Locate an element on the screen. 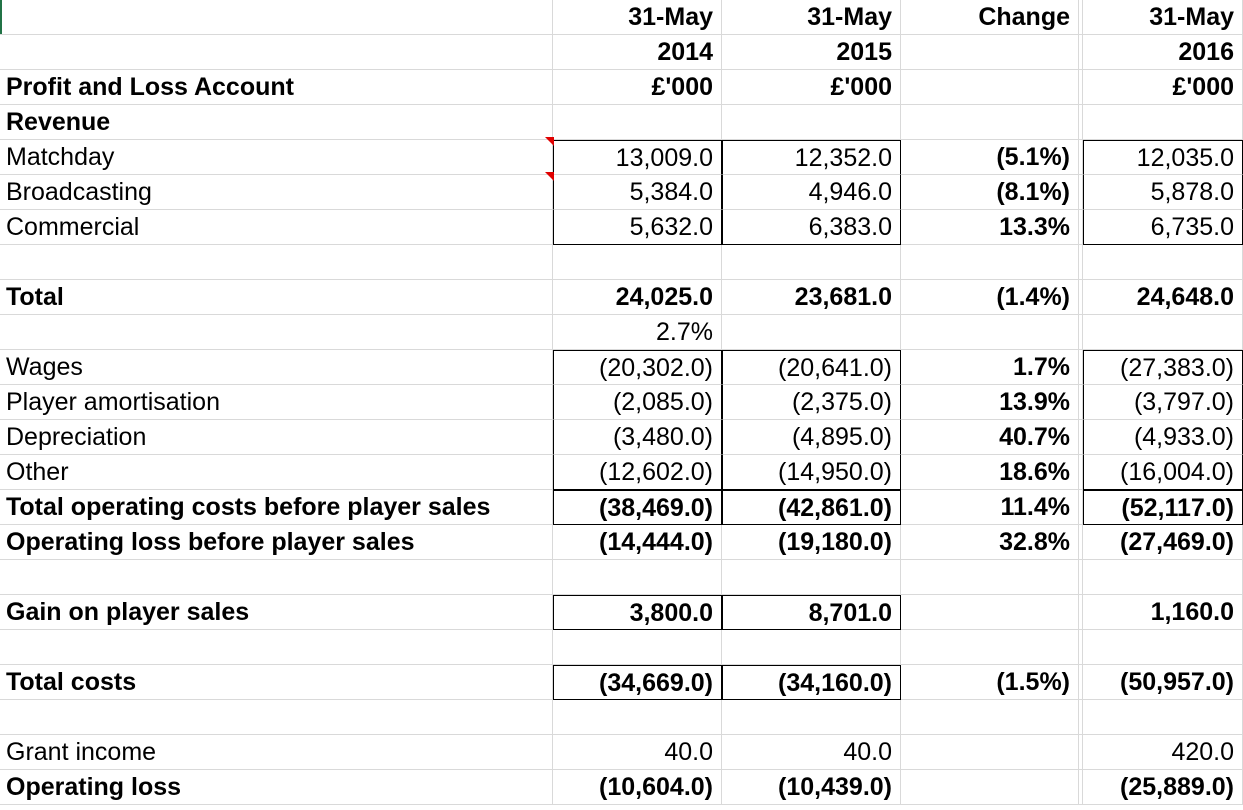 The image size is (1243, 810). value-2014: 3,800.0 is located at coordinates (637, 612).